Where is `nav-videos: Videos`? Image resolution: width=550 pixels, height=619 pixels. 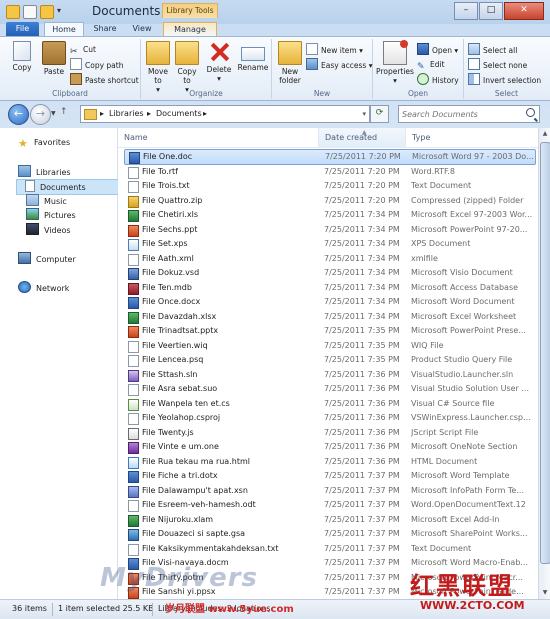 nav-videos: Videos is located at coordinates (48, 230).